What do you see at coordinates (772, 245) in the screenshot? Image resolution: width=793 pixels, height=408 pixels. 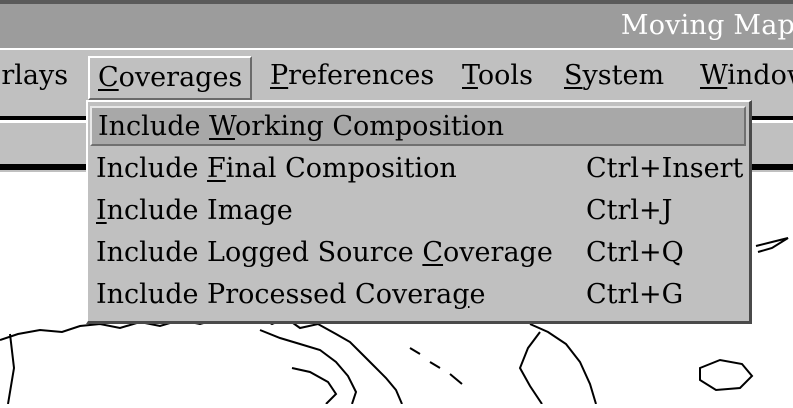 I see `coastline-east` at bounding box center [772, 245].